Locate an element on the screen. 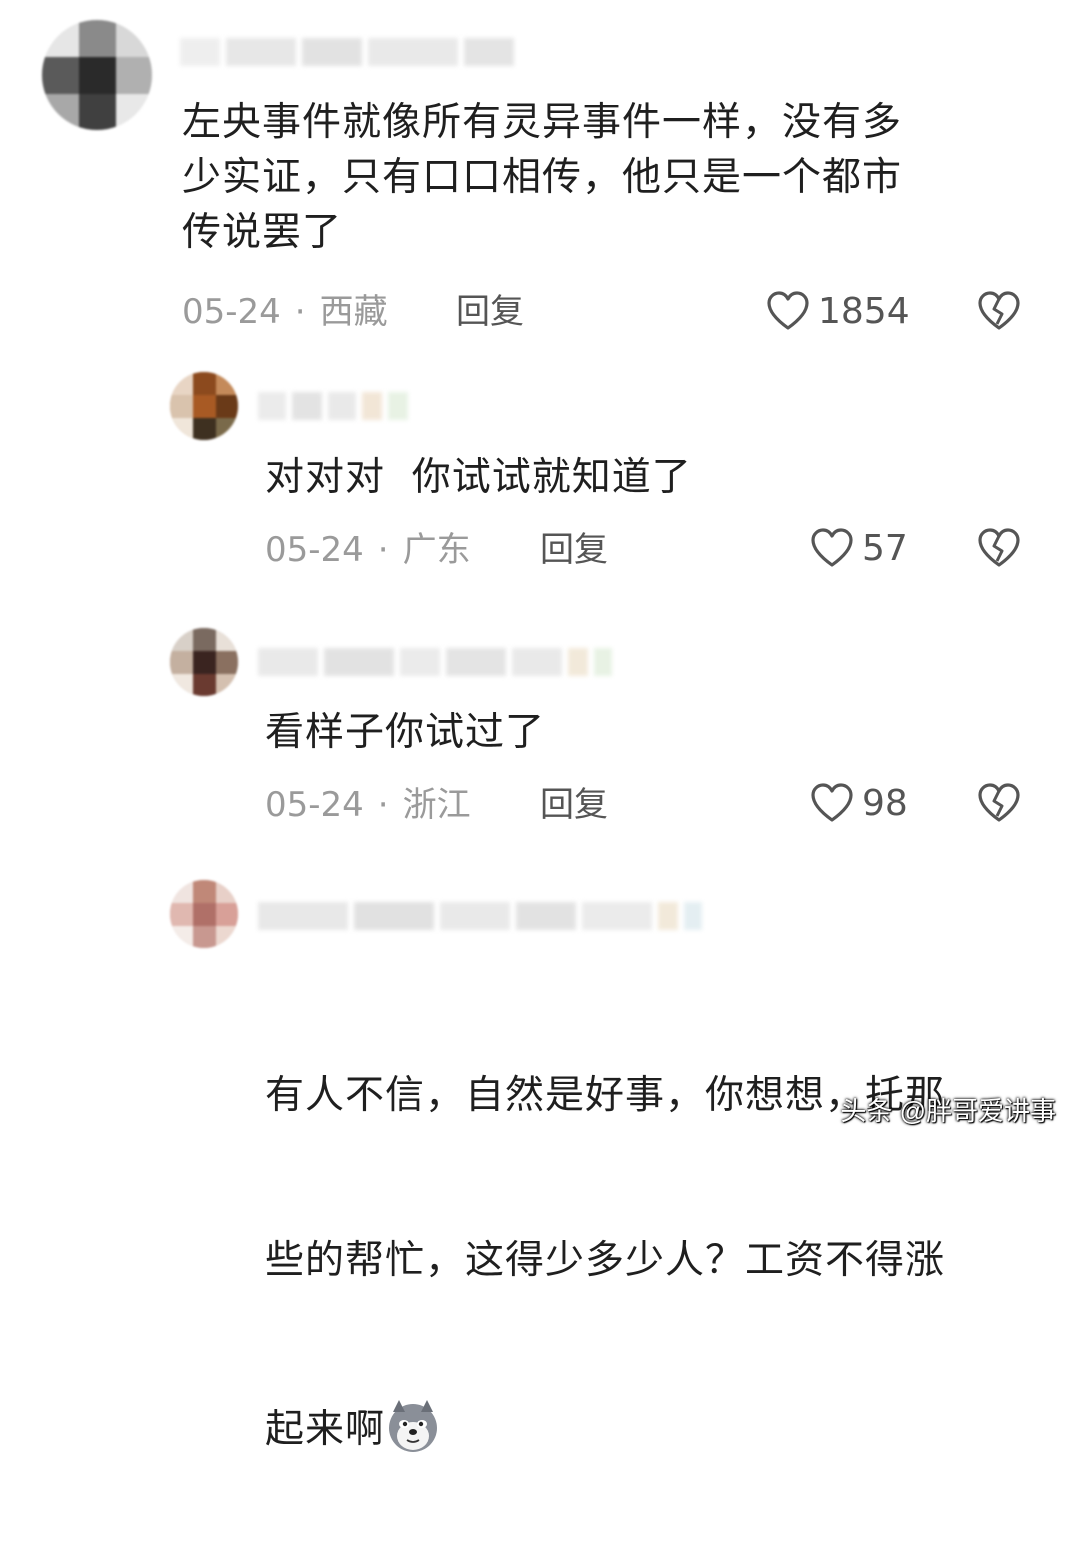 The height and width of the screenshot is (1567, 1080). comment-text: 看样子你试过了 is located at coordinates (405, 732).